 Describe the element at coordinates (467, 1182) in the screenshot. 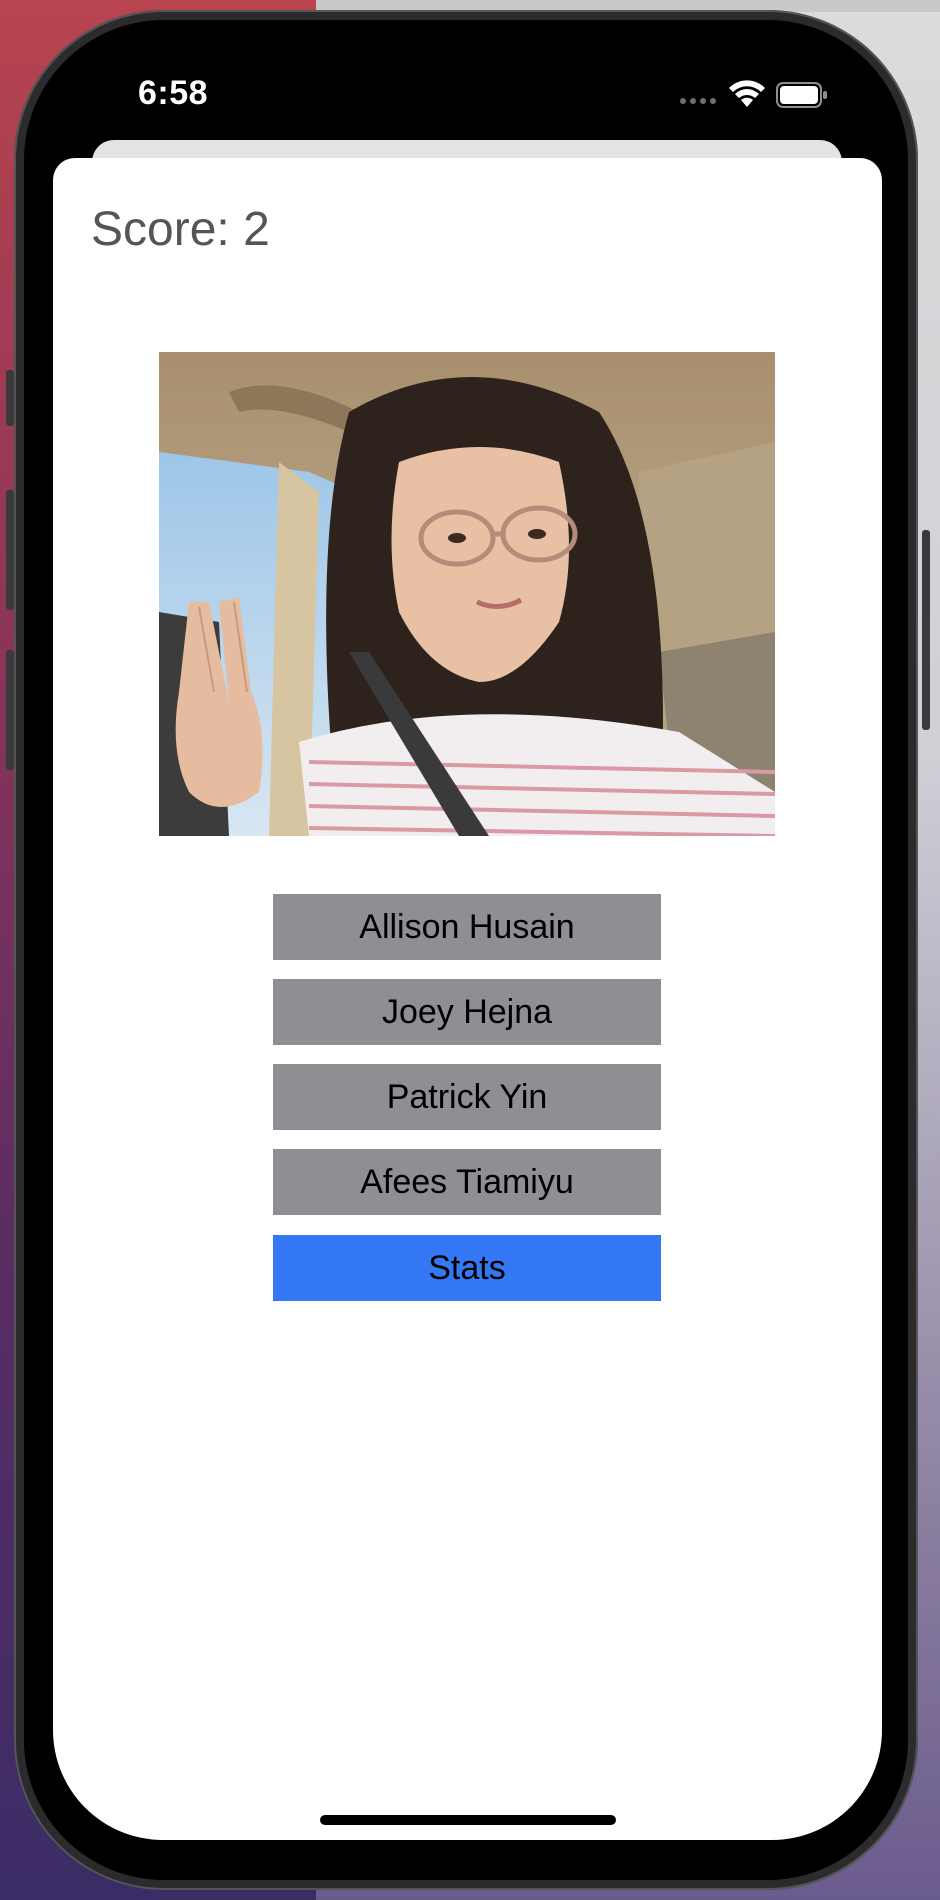

I see `choice-button-4: Afees Tiamiyu` at that location.